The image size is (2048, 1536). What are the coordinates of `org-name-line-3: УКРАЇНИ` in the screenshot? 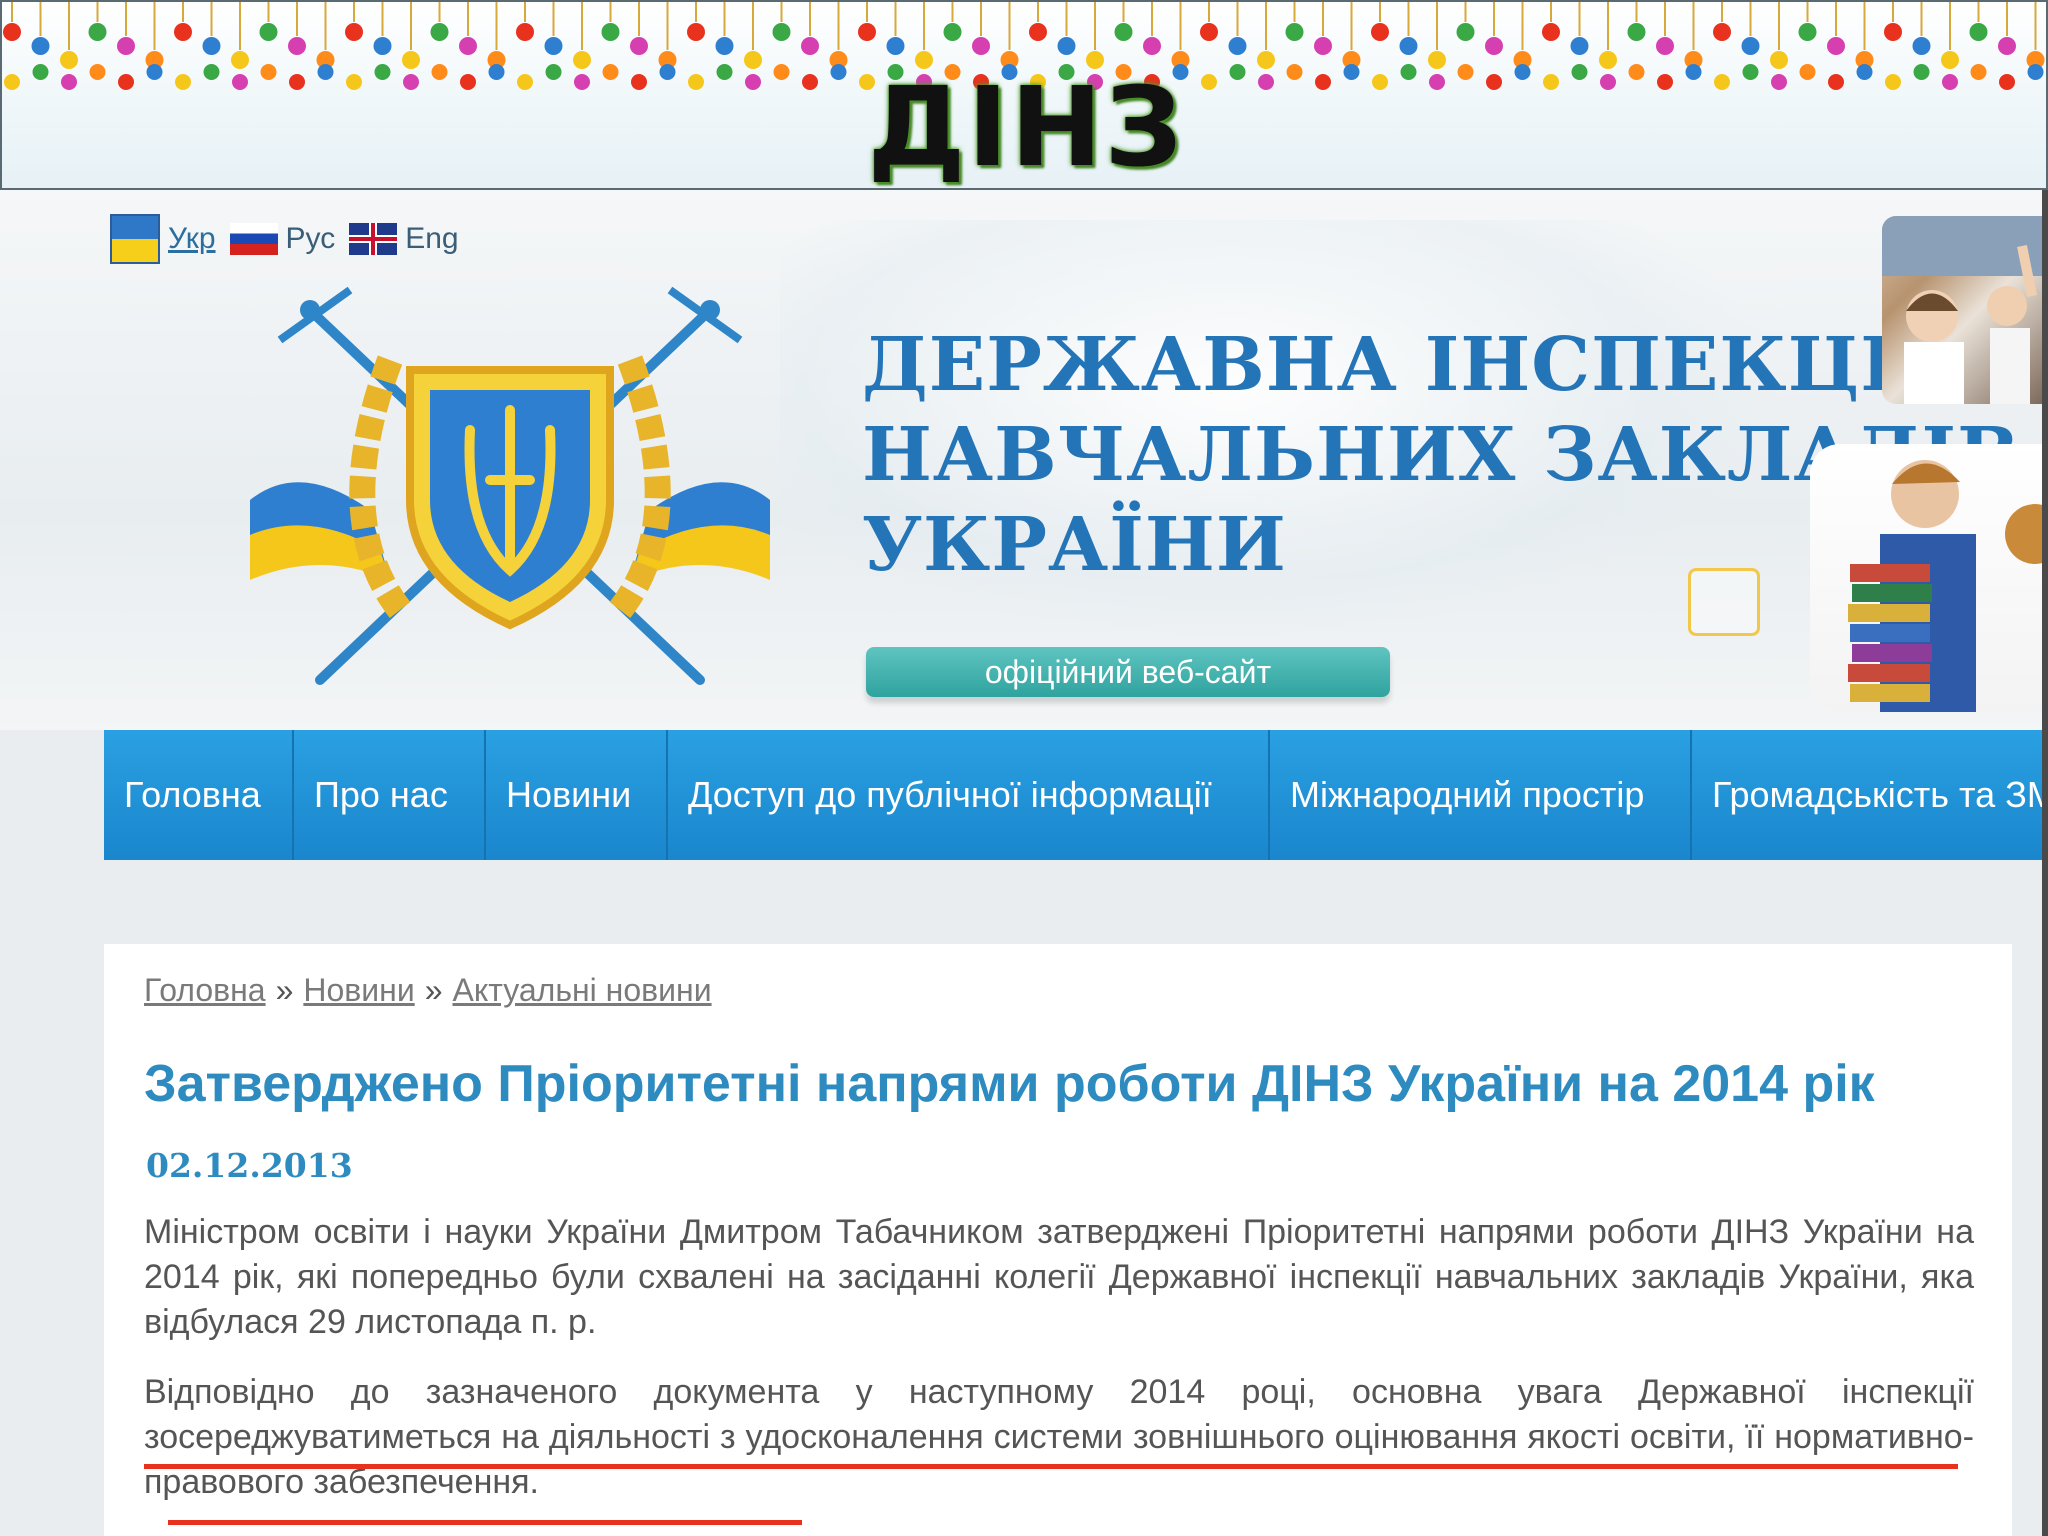 It's located at (1074, 545).